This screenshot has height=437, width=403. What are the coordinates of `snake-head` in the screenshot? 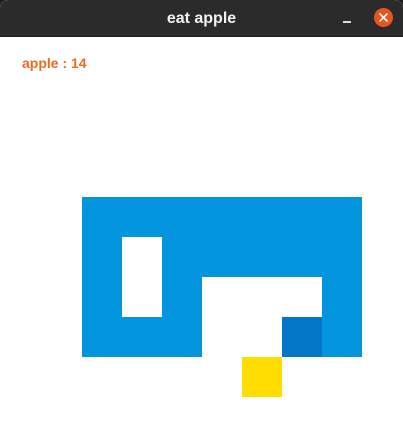 It's located at (302, 337).